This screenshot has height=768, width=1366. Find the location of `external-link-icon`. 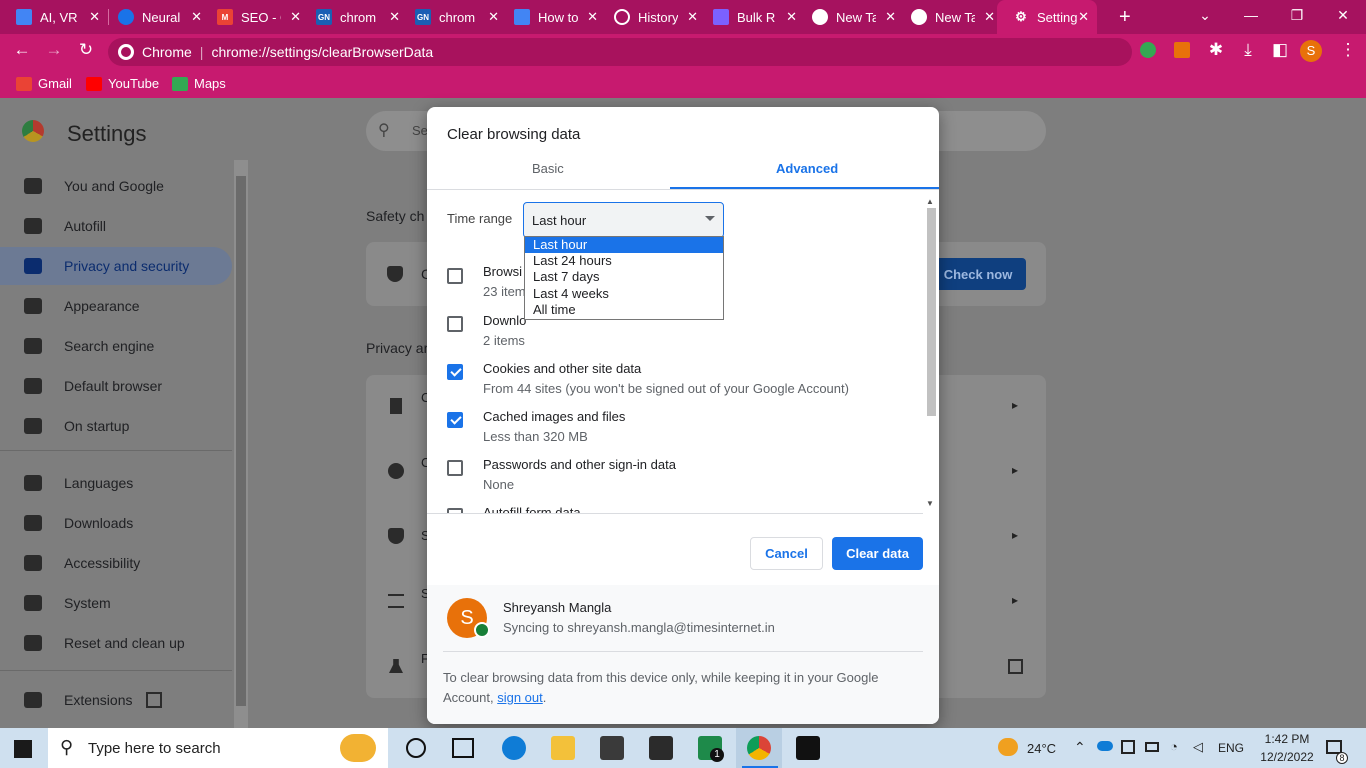

external-link-icon is located at coordinates (1015, 666).